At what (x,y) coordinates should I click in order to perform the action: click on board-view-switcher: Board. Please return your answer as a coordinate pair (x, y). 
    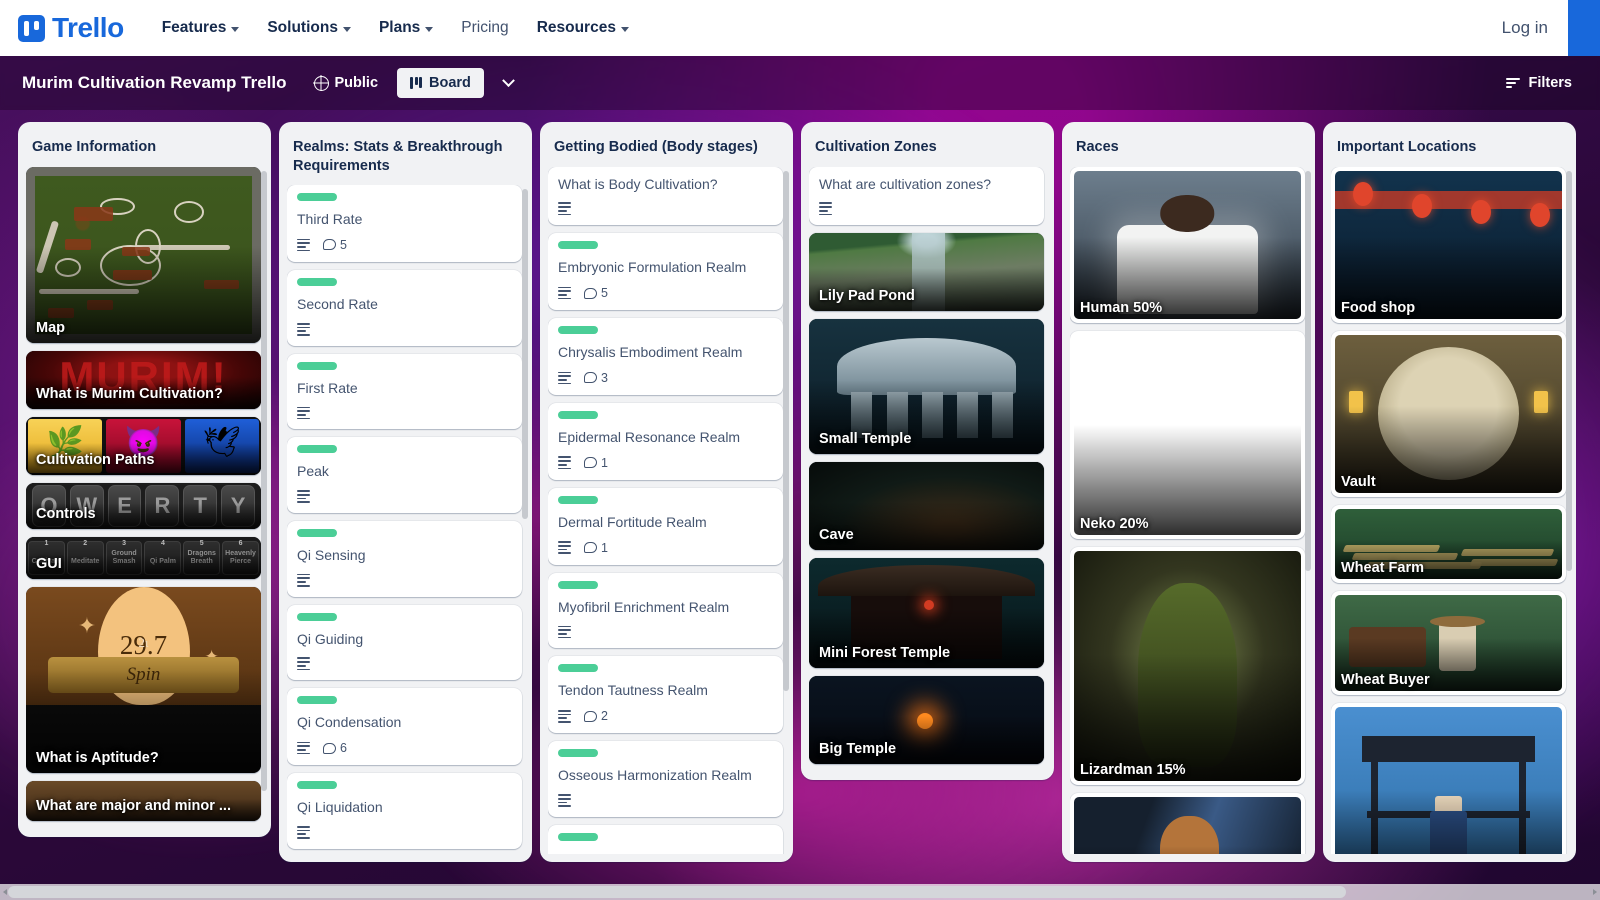
    Looking at the image, I should click on (440, 83).